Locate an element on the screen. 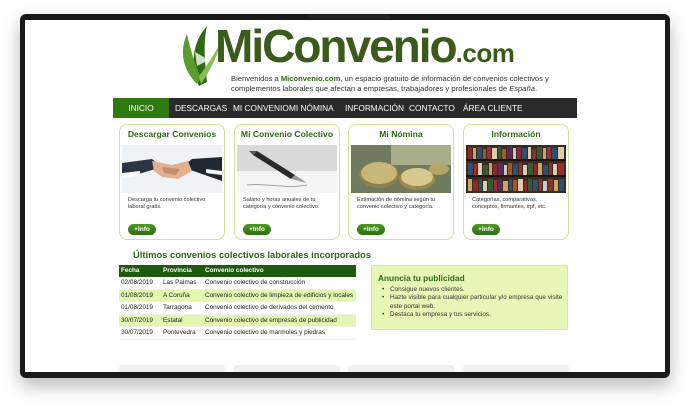 The height and width of the screenshot is (417, 700). coins-image is located at coordinates (401, 169).